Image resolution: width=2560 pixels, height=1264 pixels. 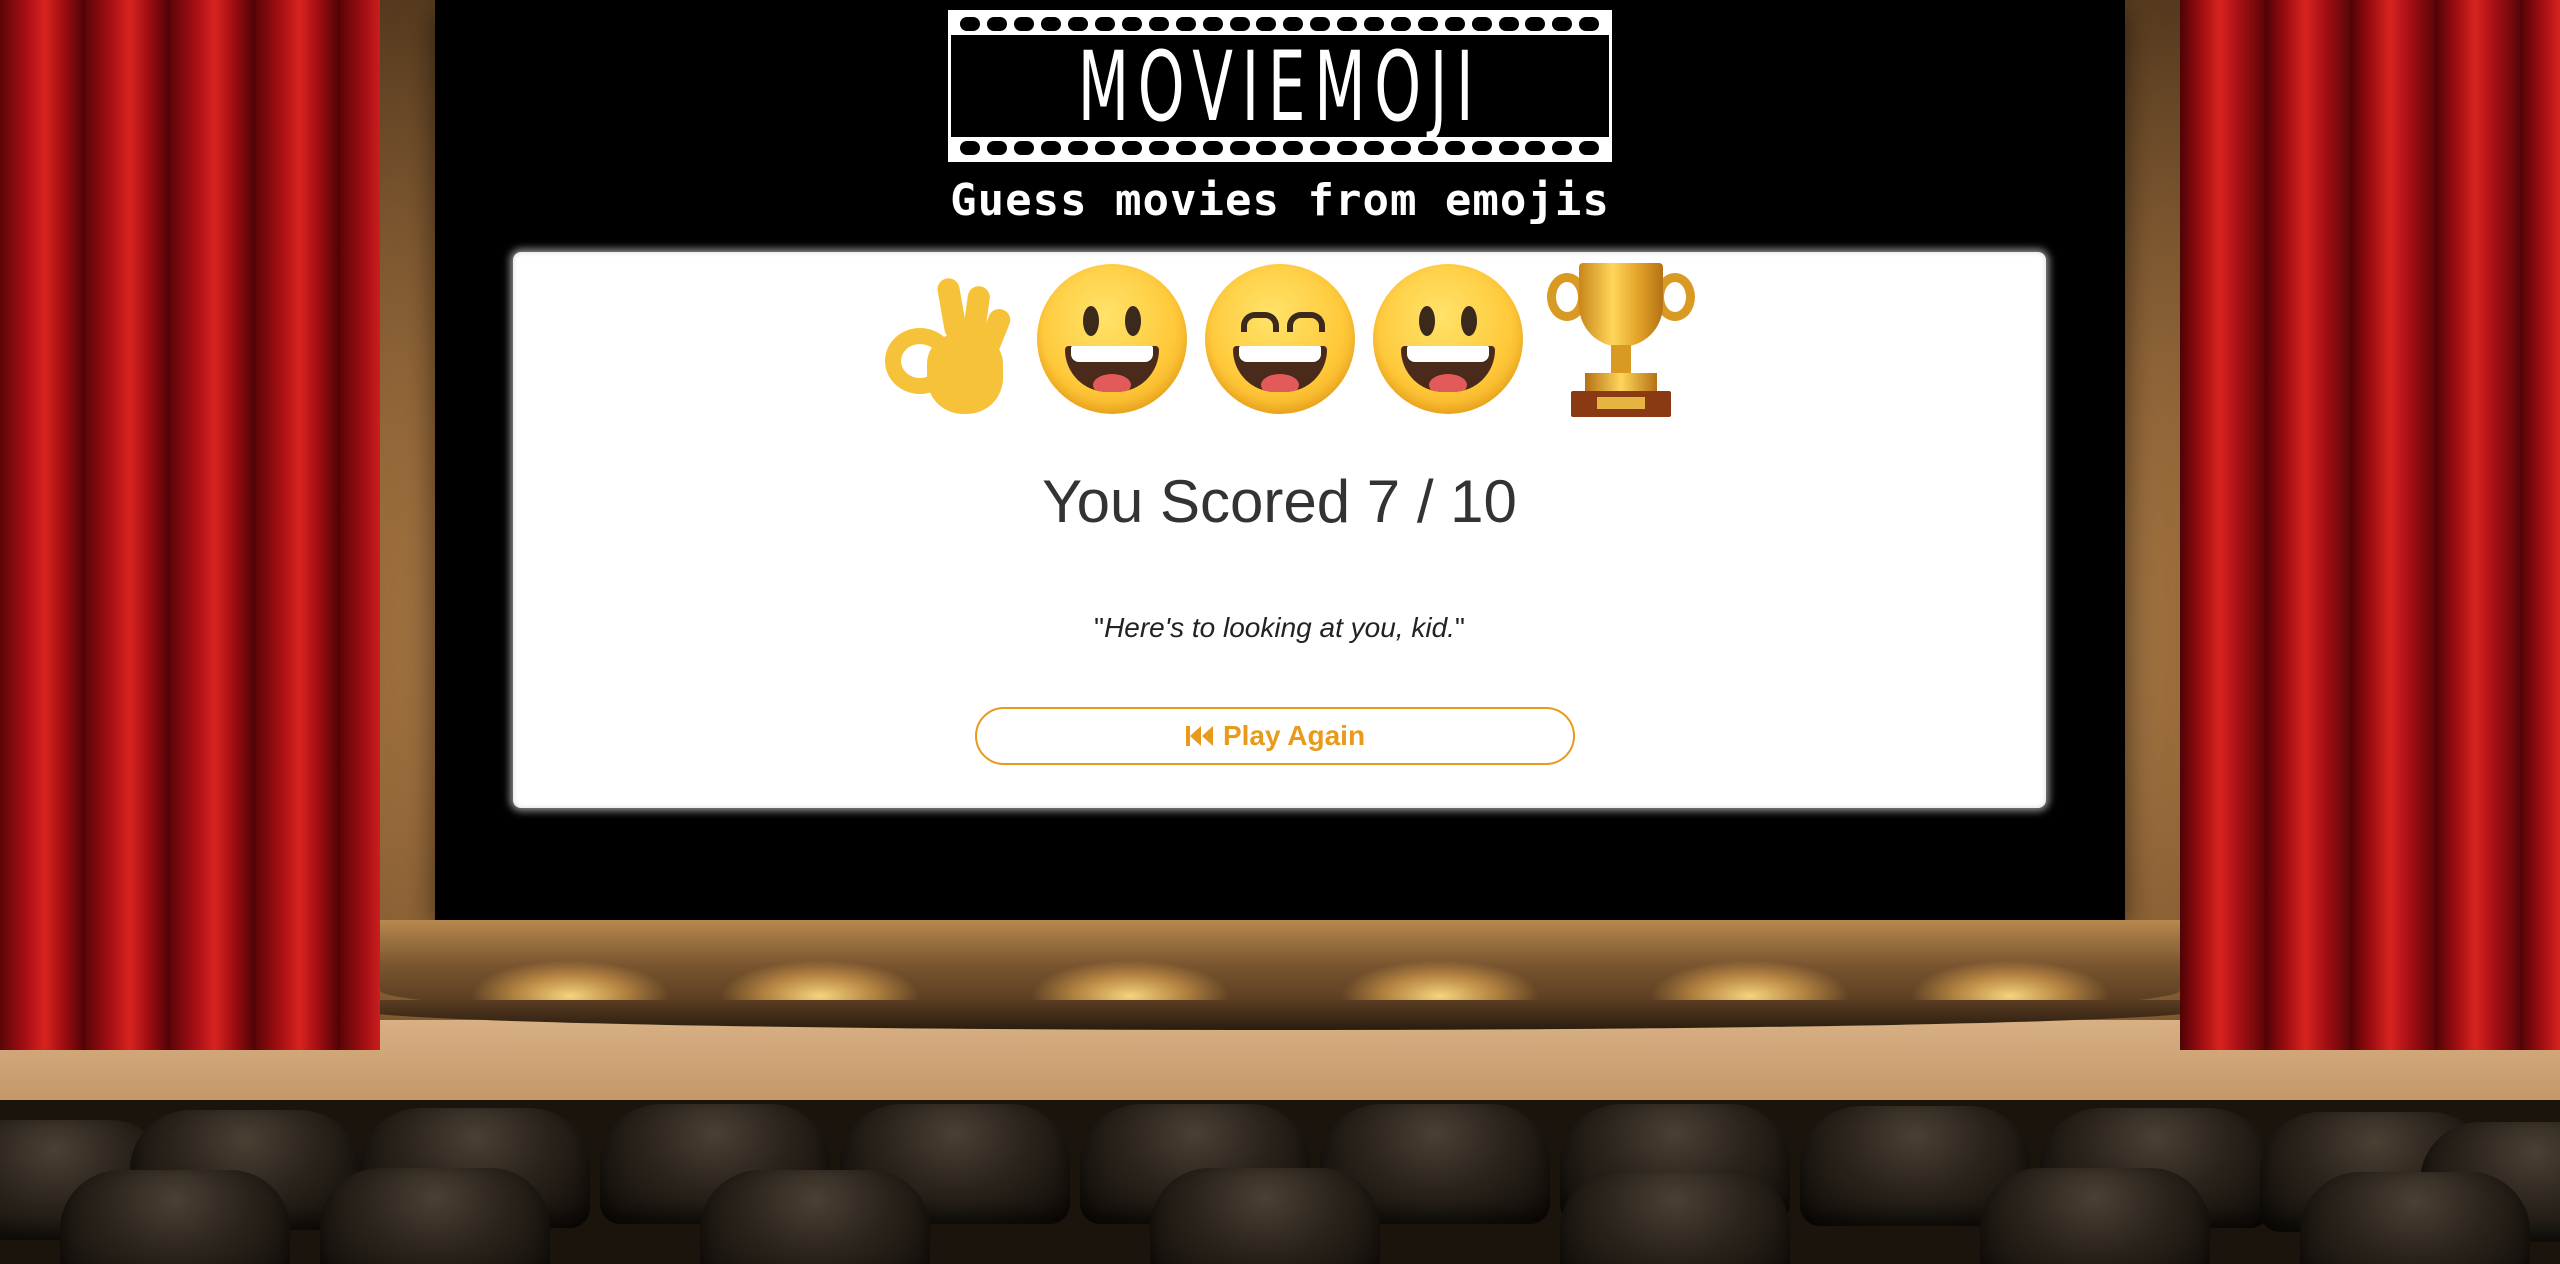 I want to click on play-again-button: Play Again, so click(x=1275, y=736).